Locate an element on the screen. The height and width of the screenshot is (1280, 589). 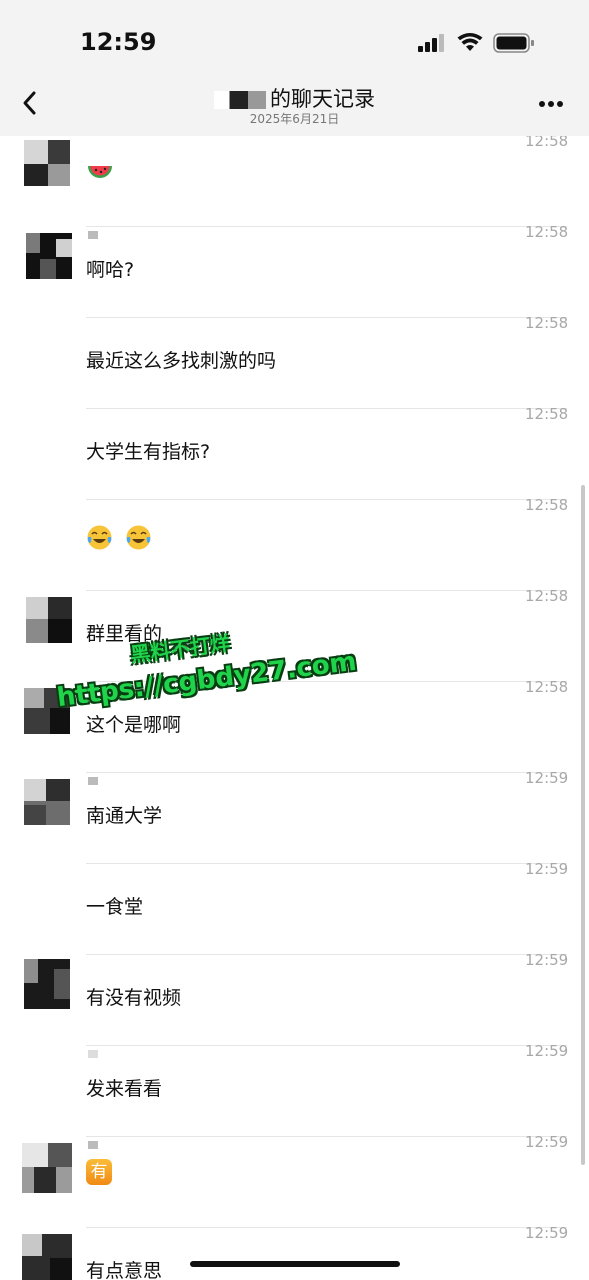
message-item: 一食堂 12:59 is located at coordinates (294, 907).